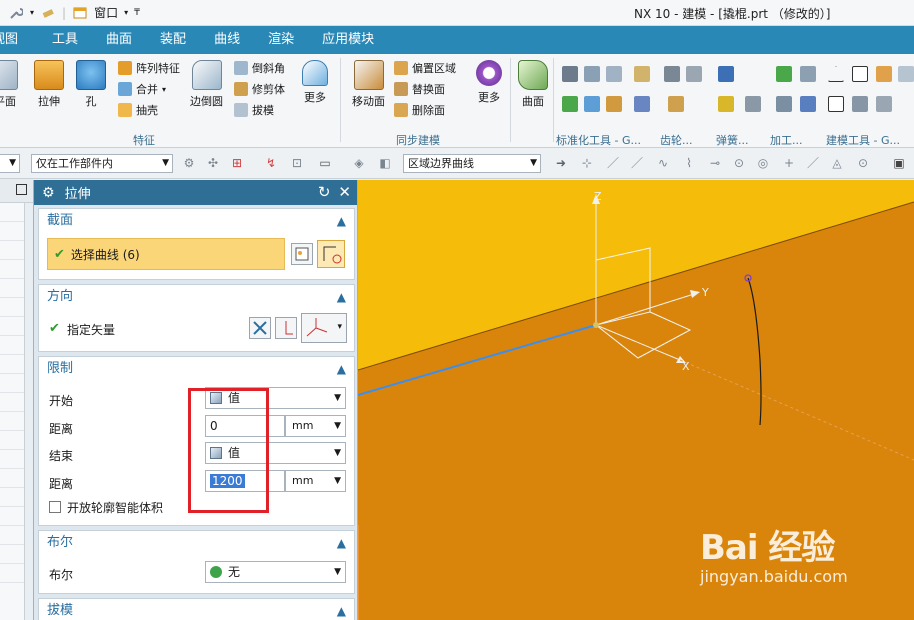 This screenshot has width=914, height=620. What do you see at coordinates (142, 89) in the screenshot?
I see `unite-button: 合并 ▾` at bounding box center [142, 89].